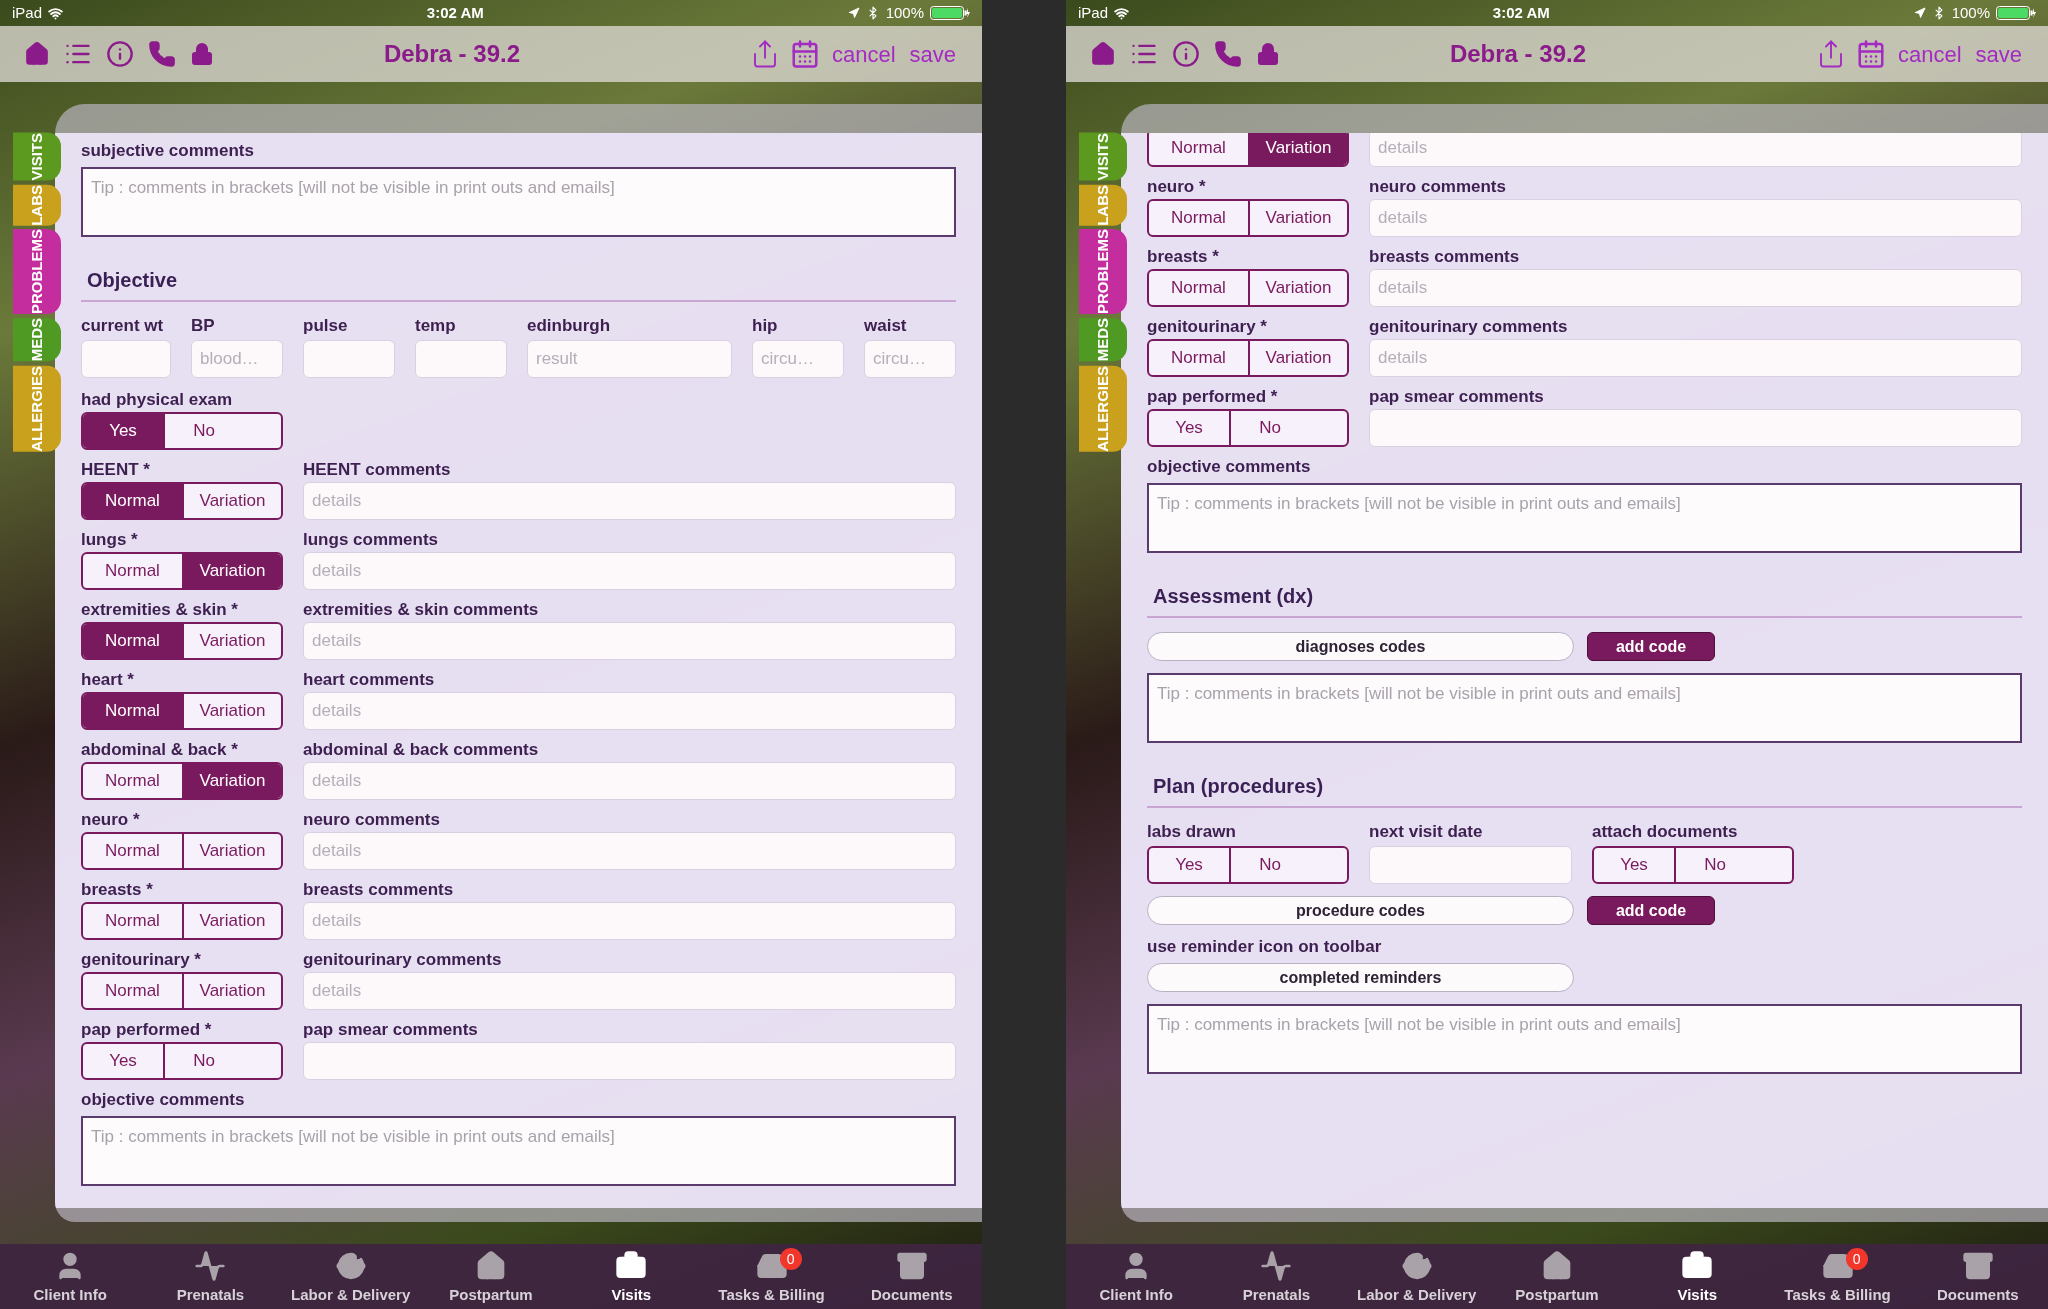 The width and height of the screenshot is (2048, 1309). I want to click on clock-text: 3:02 AM, so click(1521, 12).